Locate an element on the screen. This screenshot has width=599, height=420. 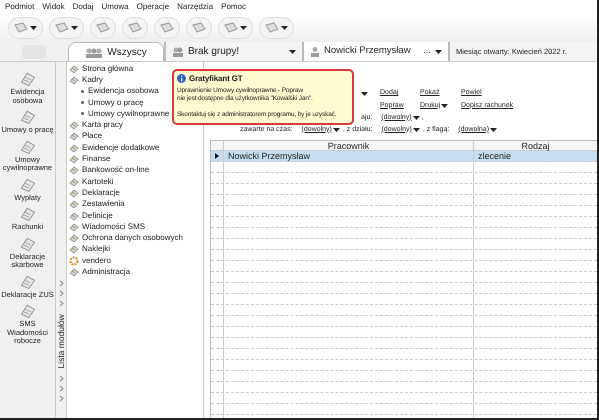
module-item: Finanse is located at coordinates (96, 159).